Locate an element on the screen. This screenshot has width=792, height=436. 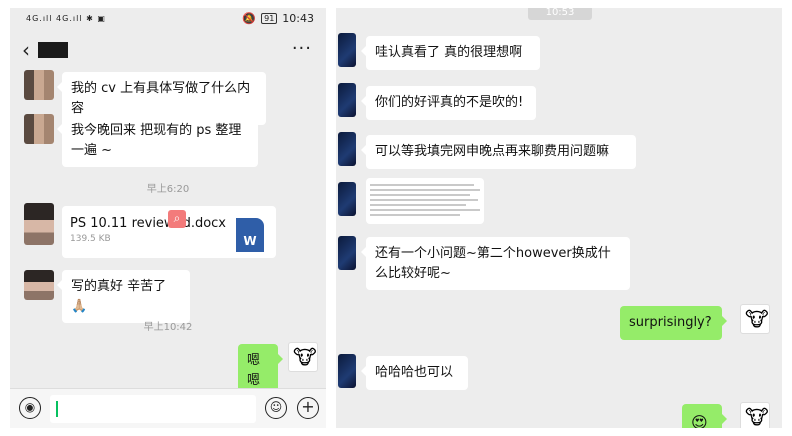
message-bubble: 写的真好 辛苦了🙏🏼 is located at coordinates (123, 296).